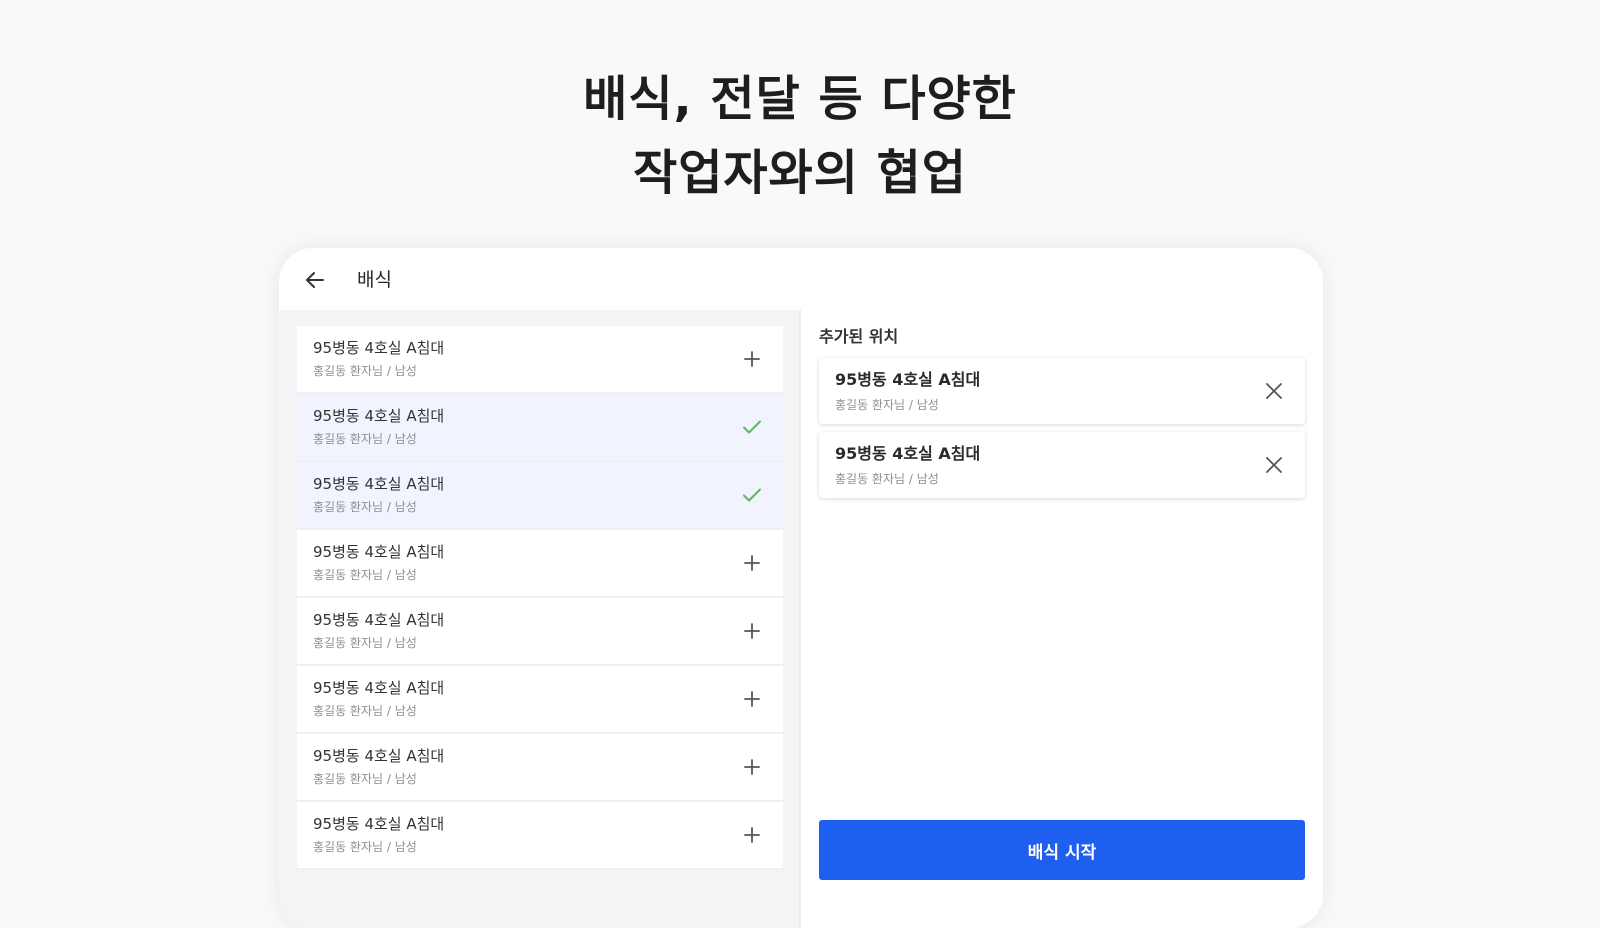  Describe the element at coordinates (315, 280) in the screenshot. I see `arrow-left-icon` at that location.